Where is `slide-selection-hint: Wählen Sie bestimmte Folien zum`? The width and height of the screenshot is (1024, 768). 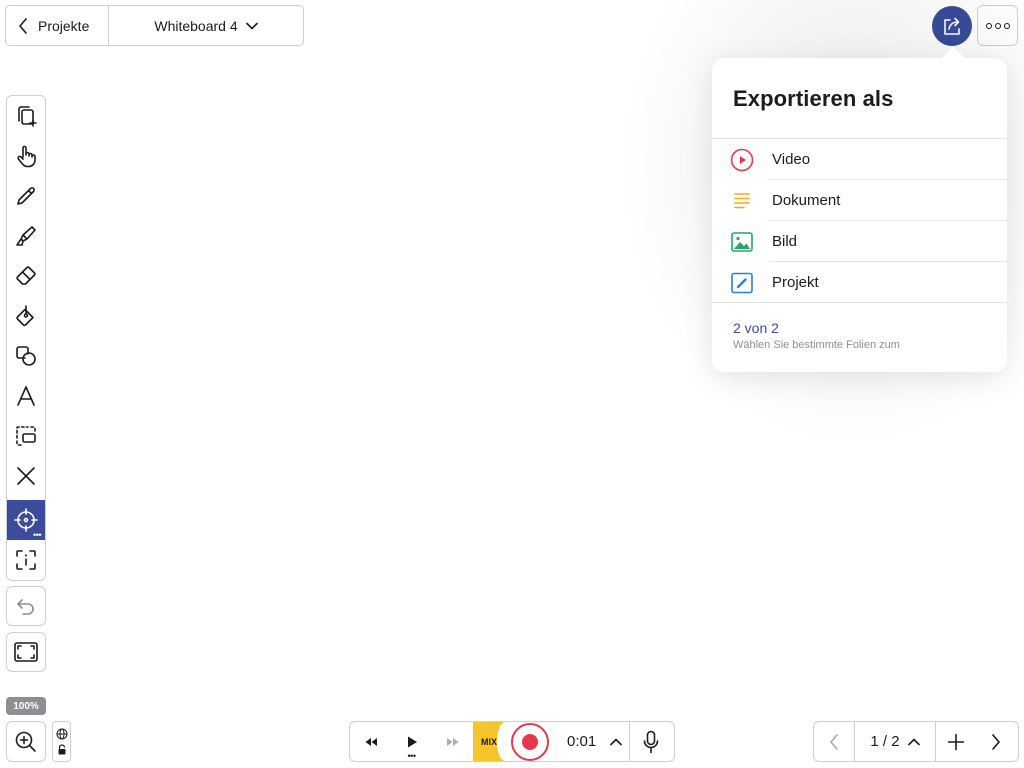 slide-selection-hint: Wählen Sie bestimmte Folien zum is located at coordinates (816, 345).